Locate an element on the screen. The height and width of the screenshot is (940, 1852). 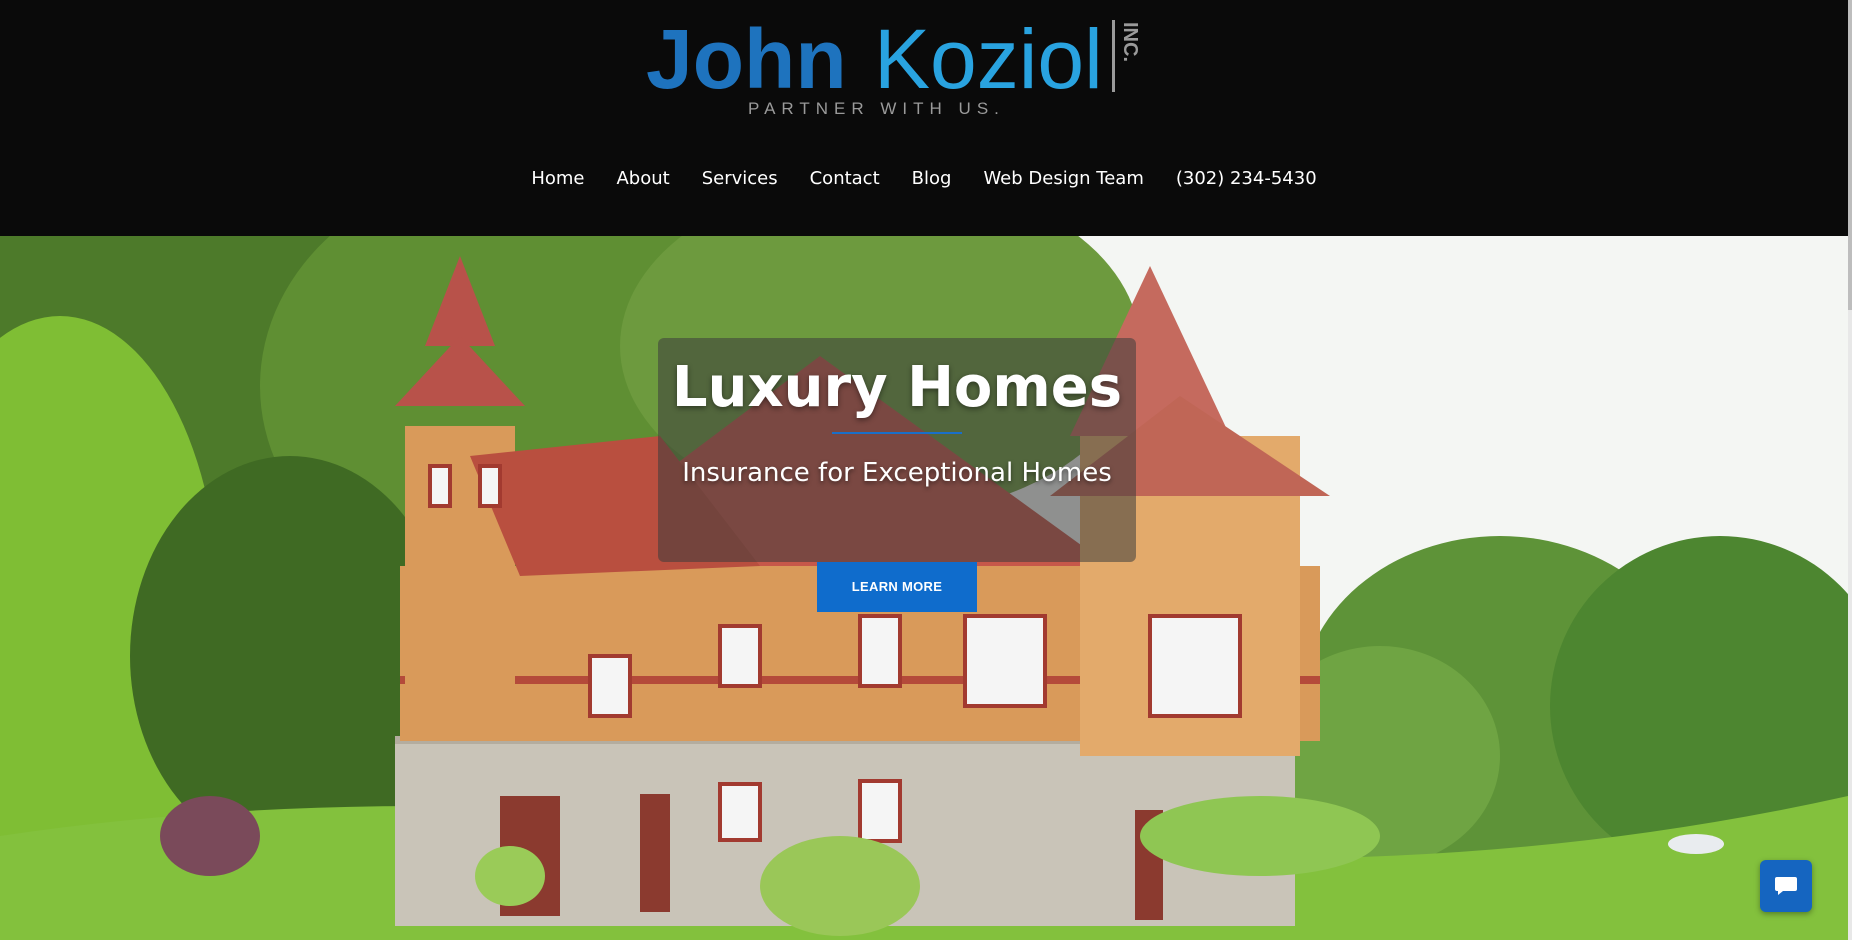
chat-widget-button is located at coordinates (1786, 886).